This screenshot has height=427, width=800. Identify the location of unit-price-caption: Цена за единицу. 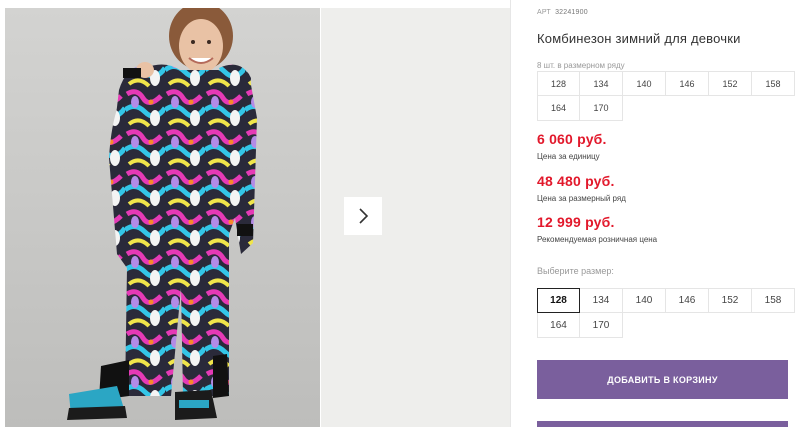
(568, 156).